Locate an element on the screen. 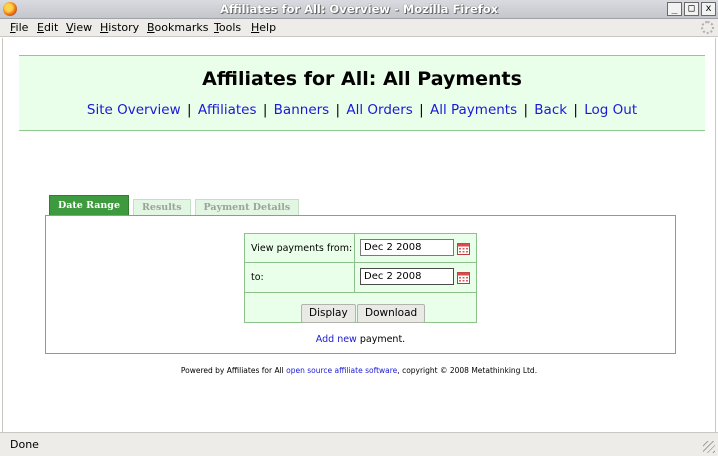  activity-throbber-icon is located at coordinates (707, 27).